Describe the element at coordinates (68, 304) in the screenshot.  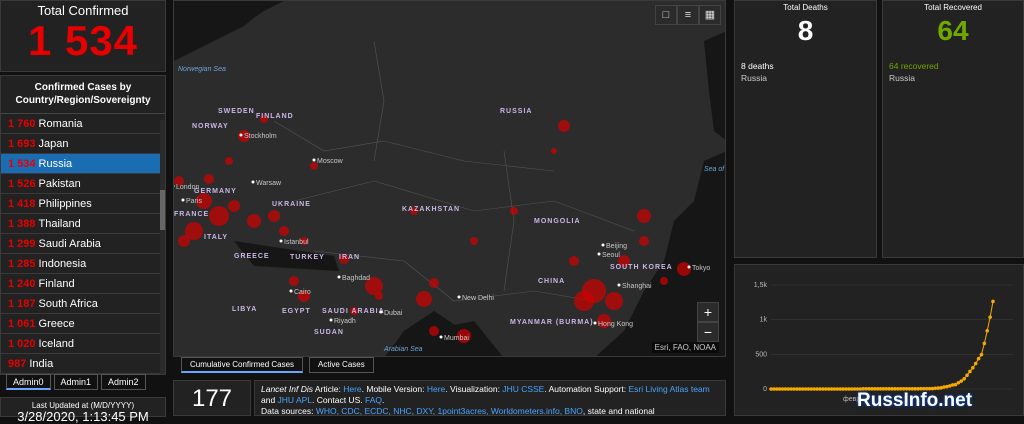
I see `list-item-name: South Africa` at that location.